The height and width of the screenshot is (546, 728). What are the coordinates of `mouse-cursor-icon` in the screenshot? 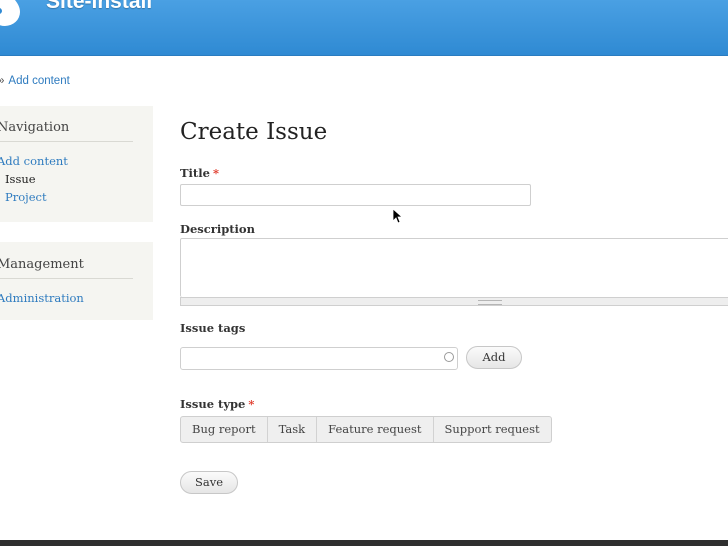 It's located at (397, 216).